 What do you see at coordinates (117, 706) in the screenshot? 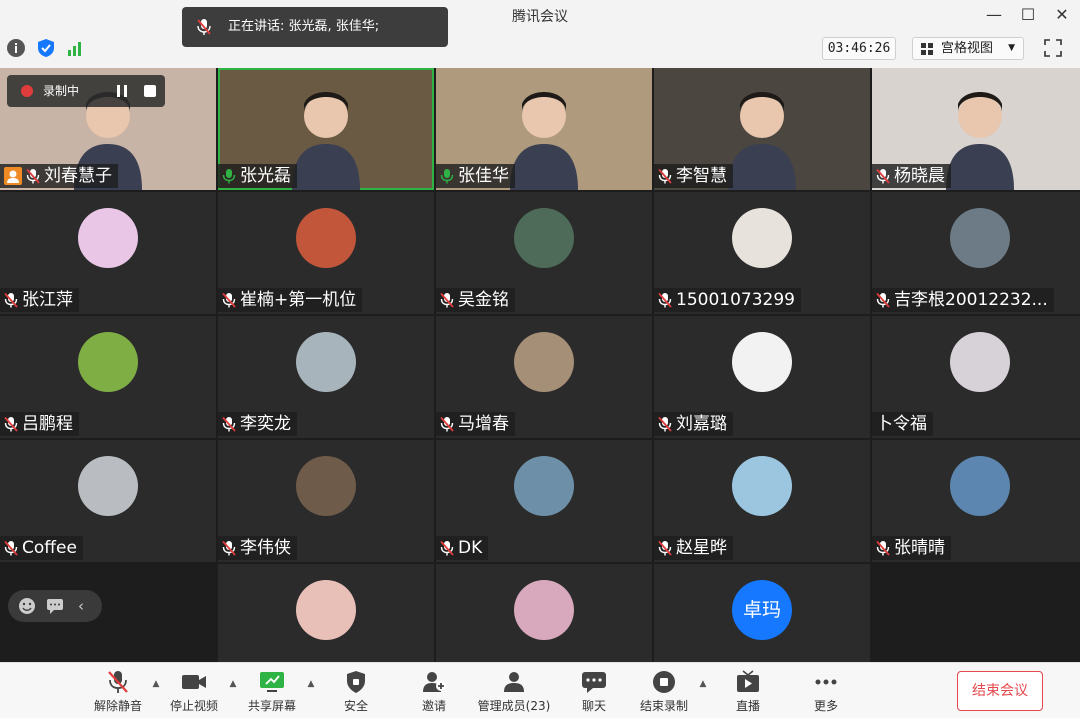
I see `unmute-label: 解除静音` at bounding box center [117, 706].